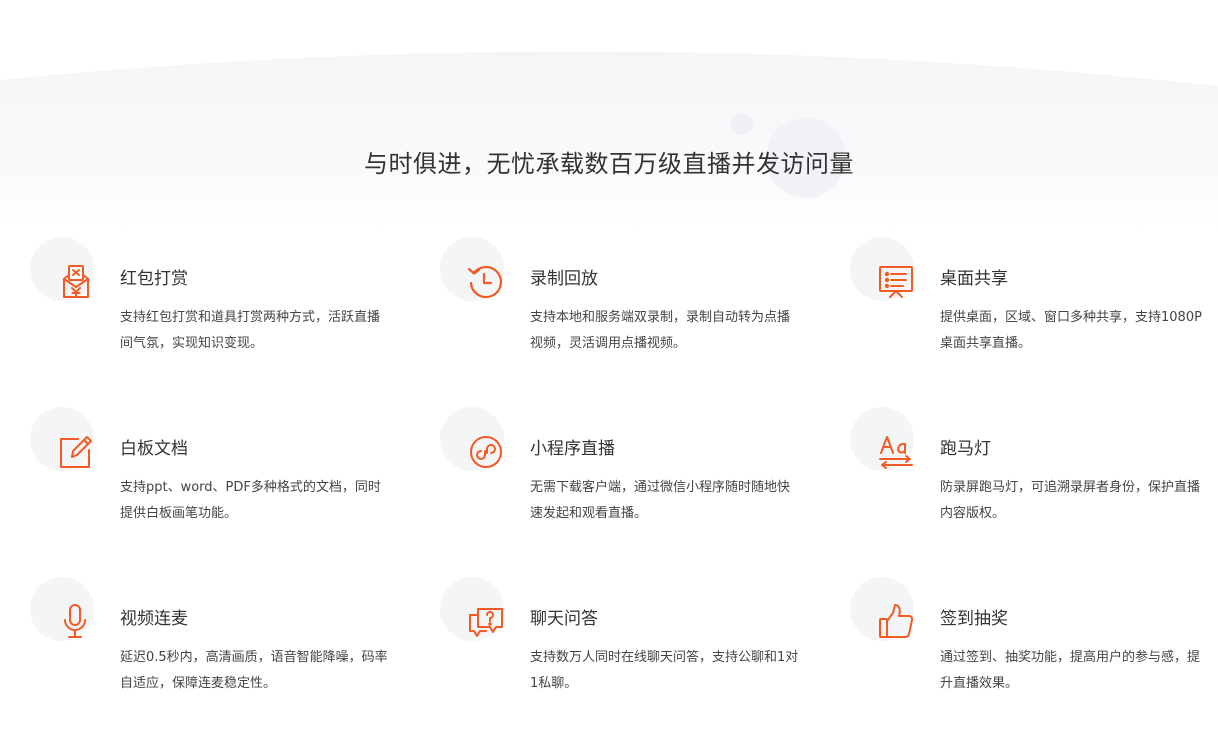 This screenshot has height=730, width=1218. What do you see at coordinates (660, 330) in the screenshot?
I see `feature-description: 支持本地和服务端双录制，录制自动转为点播视频，灵活调用点播视频。` at bounding box center [660, 330].